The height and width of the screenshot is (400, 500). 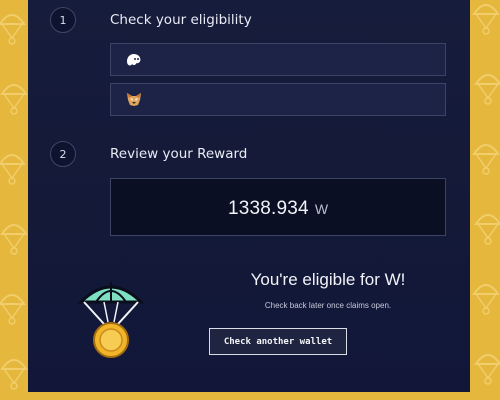 I want to click on parachute-medal-icon, so click(x=111, y=320).